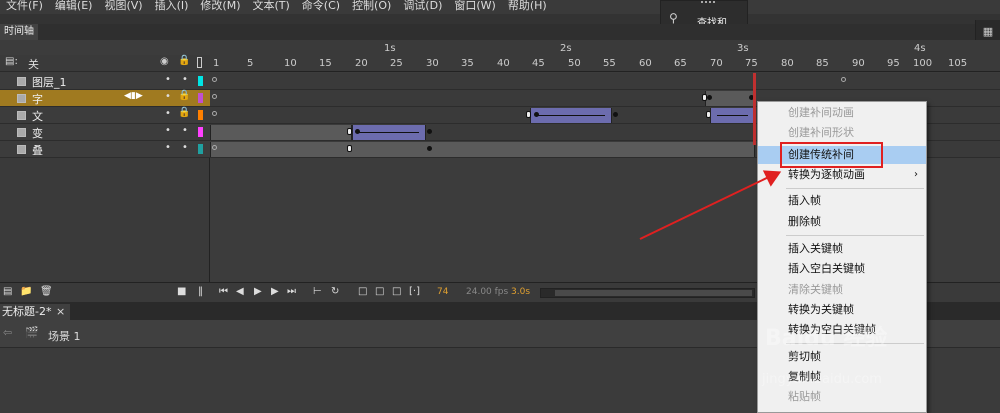  What do you see at coordinates (680, 63) in the screenshot?
I see `ruler-frame: 65` at bounding box center [680, 63].